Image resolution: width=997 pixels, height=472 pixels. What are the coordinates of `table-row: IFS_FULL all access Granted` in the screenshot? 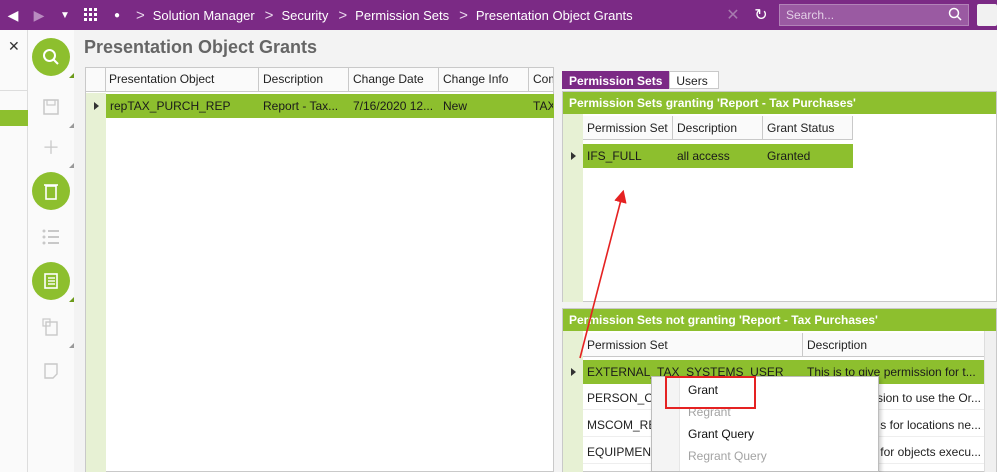 It's located at (718, 156).